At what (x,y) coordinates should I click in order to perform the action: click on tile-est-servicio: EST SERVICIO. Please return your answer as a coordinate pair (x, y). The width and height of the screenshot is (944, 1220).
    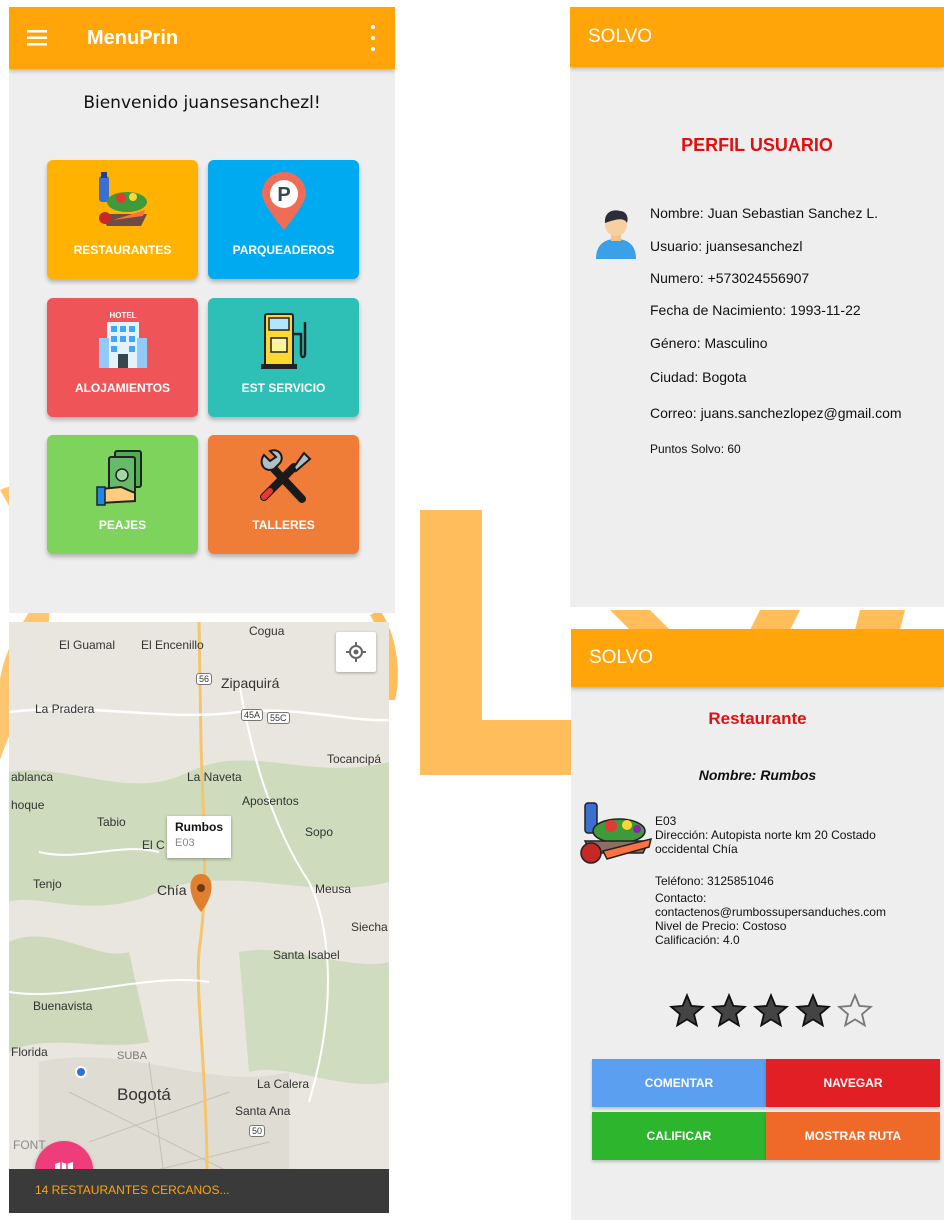
    Looking at the image, I should click on (283, 357).